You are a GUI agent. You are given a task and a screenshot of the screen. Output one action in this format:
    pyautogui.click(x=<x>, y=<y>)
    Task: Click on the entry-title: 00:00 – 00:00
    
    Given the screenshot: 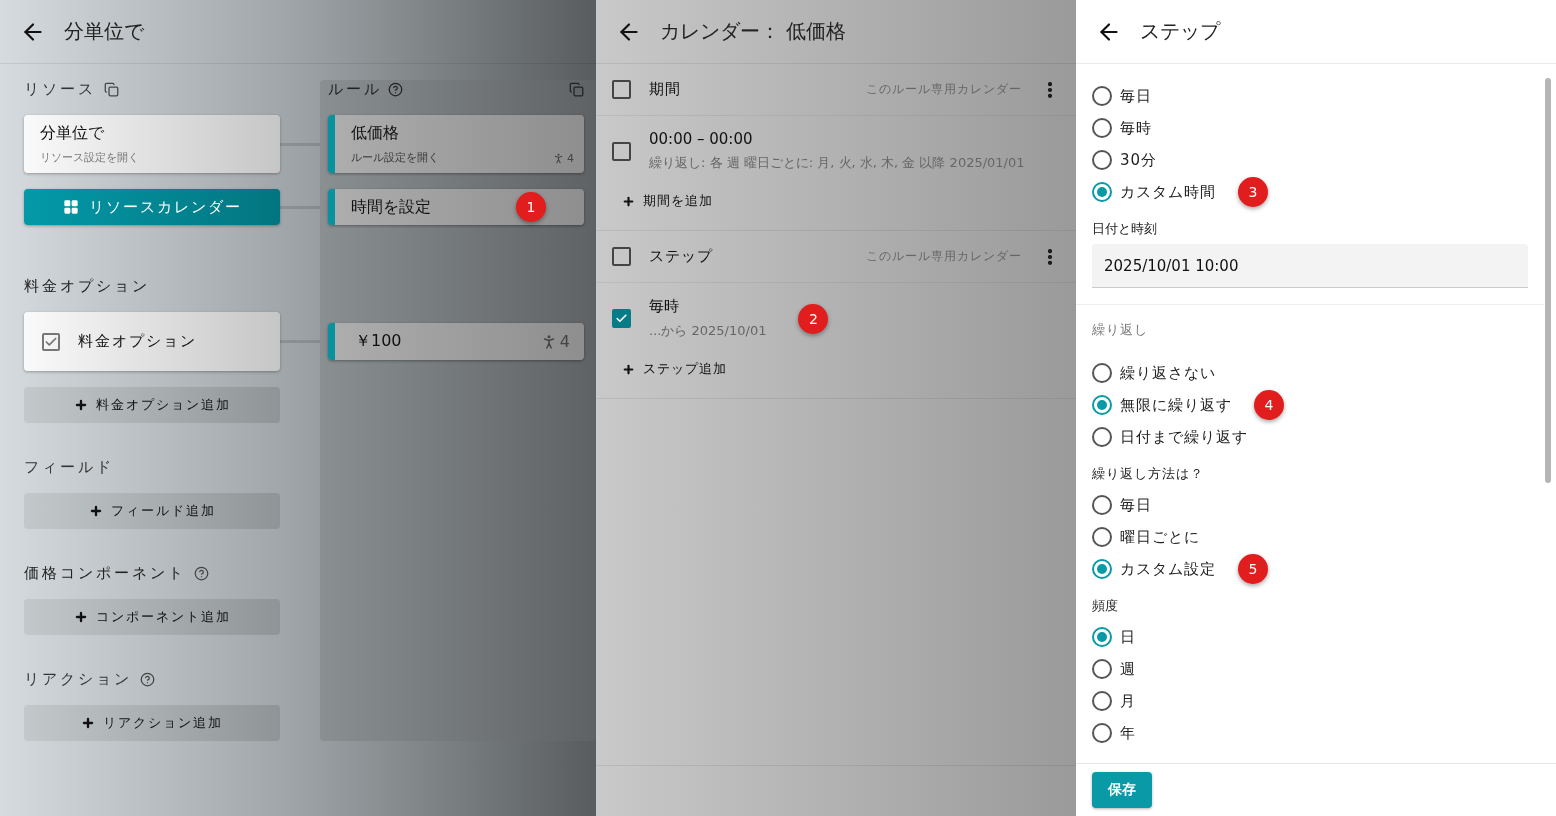 What is the action you would take?
    pyautogui.click(x=701, y=139)
    